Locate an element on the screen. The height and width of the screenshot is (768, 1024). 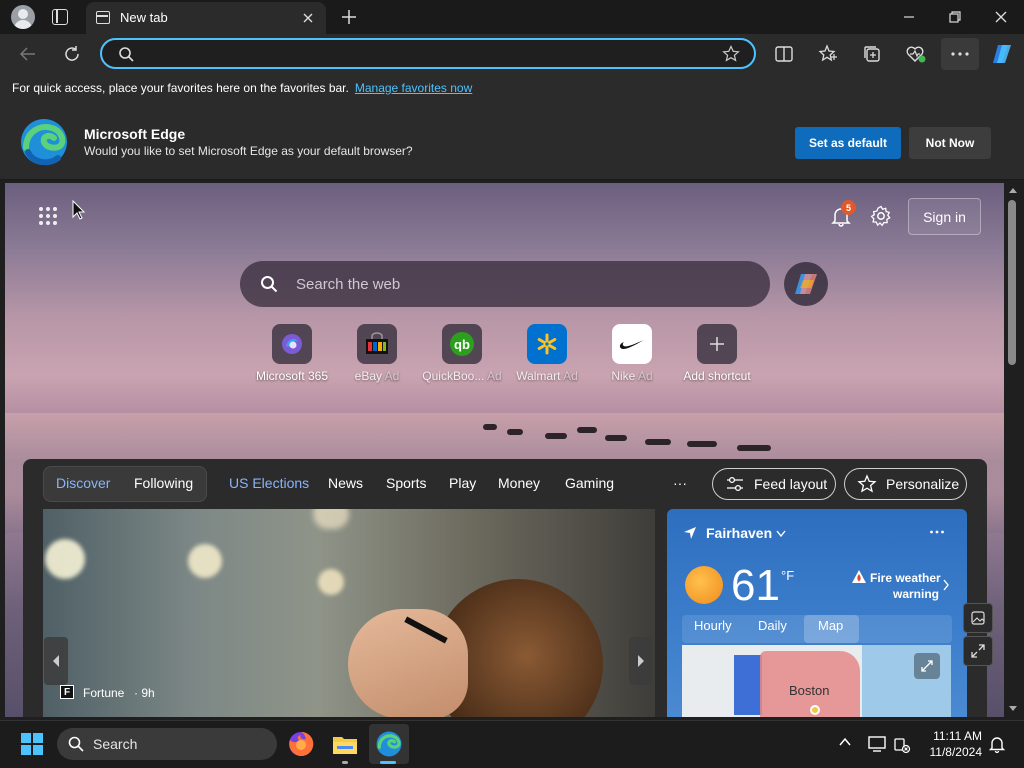
shortcut-ebay: eBay Ad is located at coordinates (377, 354).